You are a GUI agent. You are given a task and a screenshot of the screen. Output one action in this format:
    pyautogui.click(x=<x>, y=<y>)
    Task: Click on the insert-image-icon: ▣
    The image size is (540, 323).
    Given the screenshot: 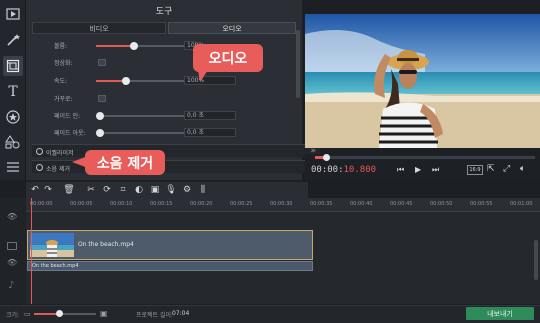 What is the action you would take?
    pyautogui.click(x=155, y=190)
    